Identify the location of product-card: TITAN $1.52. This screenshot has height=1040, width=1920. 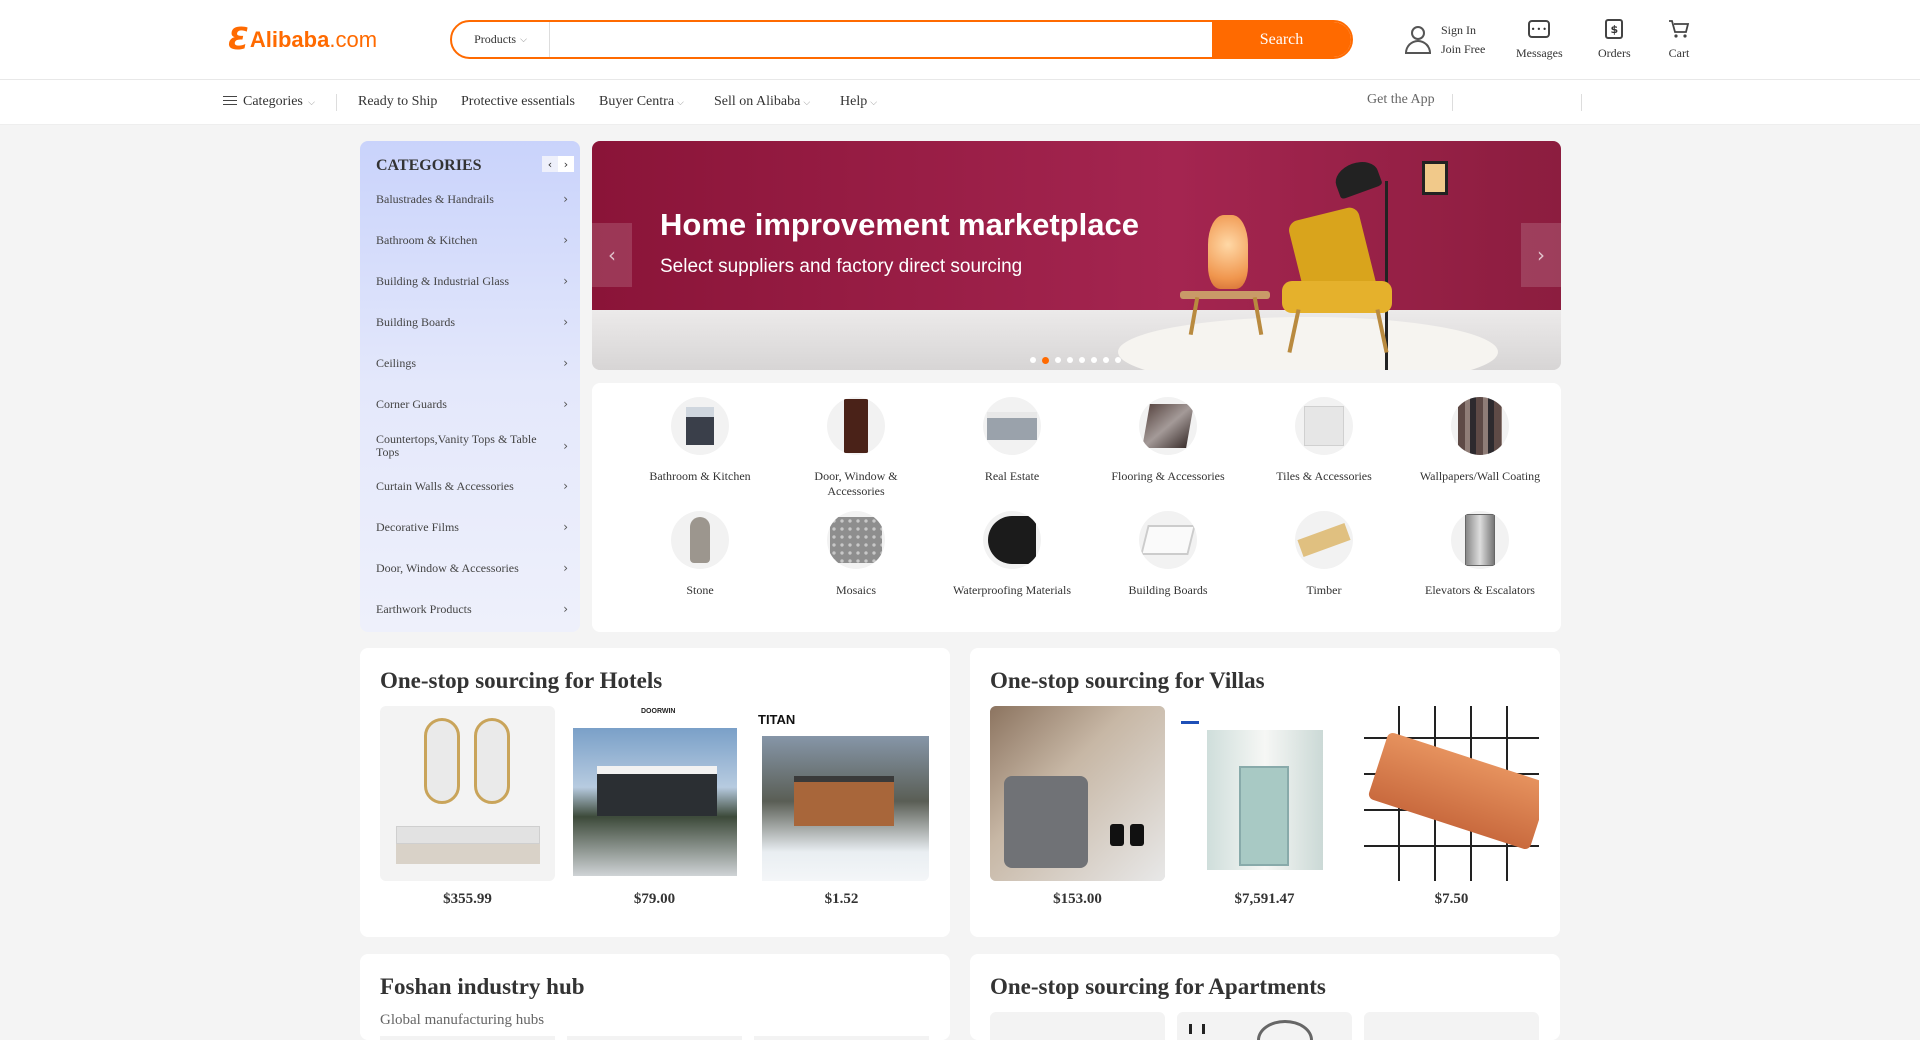
(841, 807).